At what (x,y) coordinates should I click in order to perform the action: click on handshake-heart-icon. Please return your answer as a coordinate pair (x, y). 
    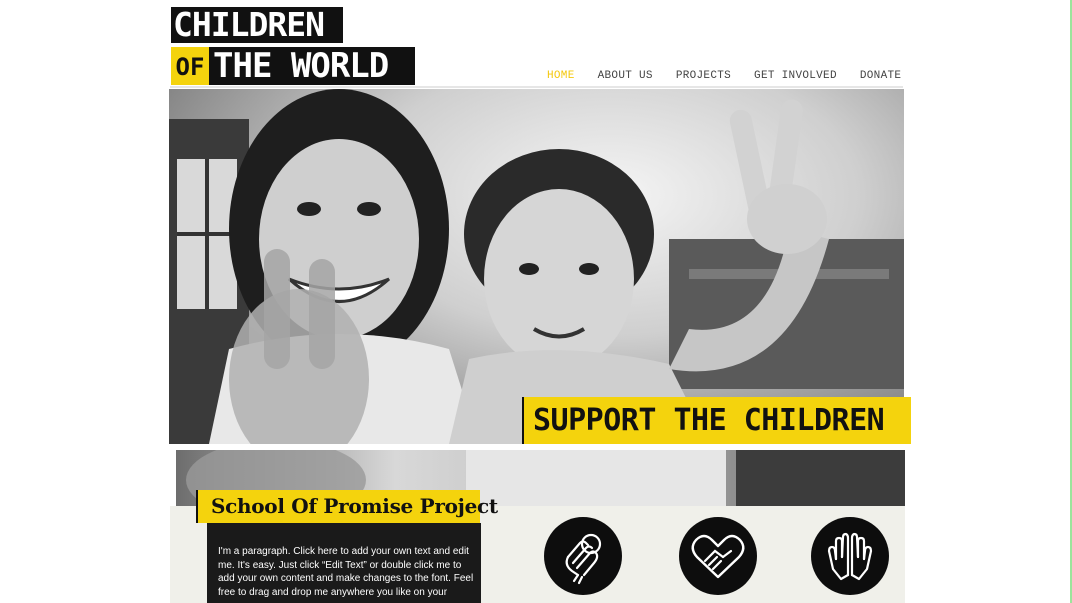
    Looking at the image, I should click on (718, 556).